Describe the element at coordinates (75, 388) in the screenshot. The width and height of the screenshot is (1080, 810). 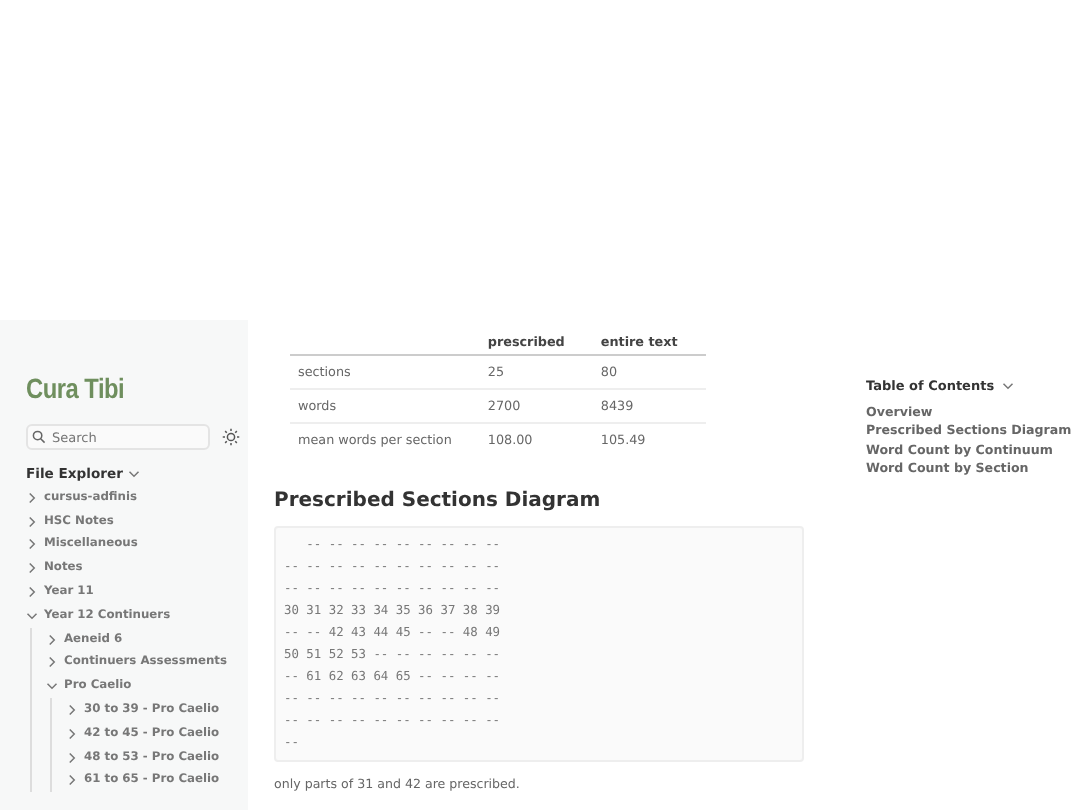
I see `site-title: Cura Tibi` at that location.